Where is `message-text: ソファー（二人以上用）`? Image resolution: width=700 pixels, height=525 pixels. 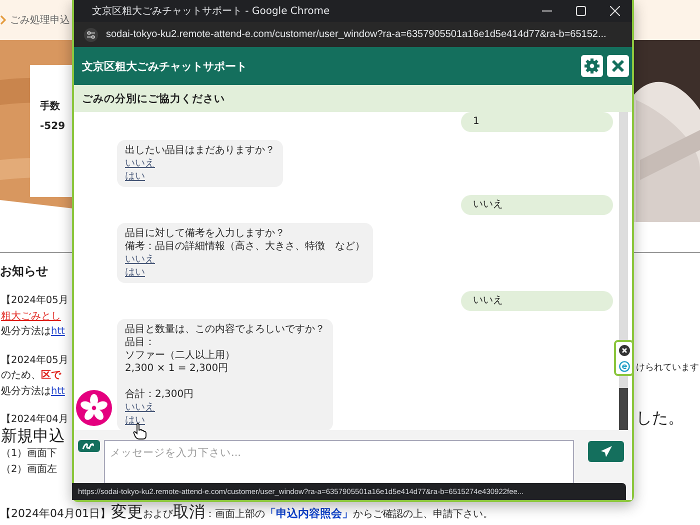
message-text: ソファー（二人以上用） is located at coordinates (180, 355).